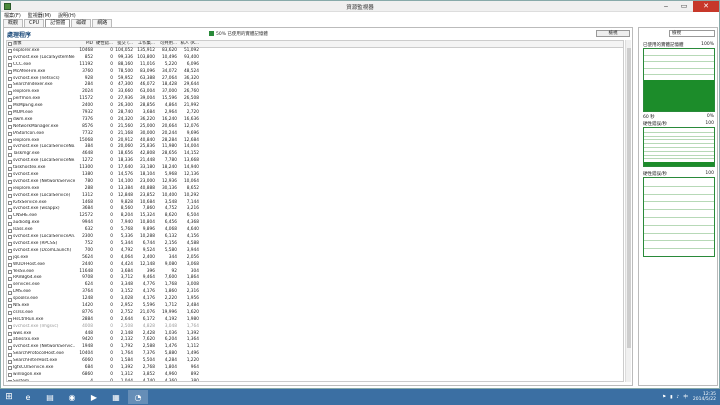 This screenshot has width=720, height=405. Describe the element at coordinates (629, 198) in the screenshot. I see `scroll-thumb` at that location.